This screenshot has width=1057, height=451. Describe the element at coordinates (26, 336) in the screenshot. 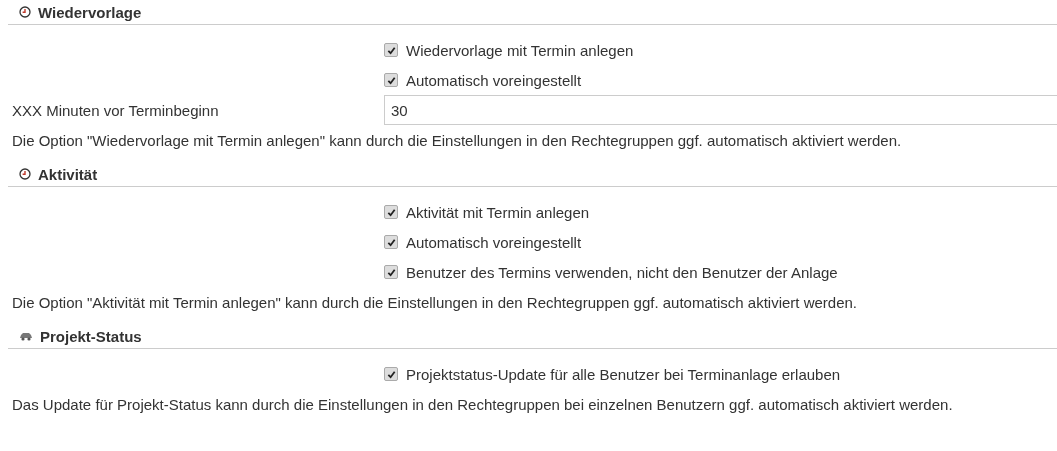

I see `car-icon` at that location.